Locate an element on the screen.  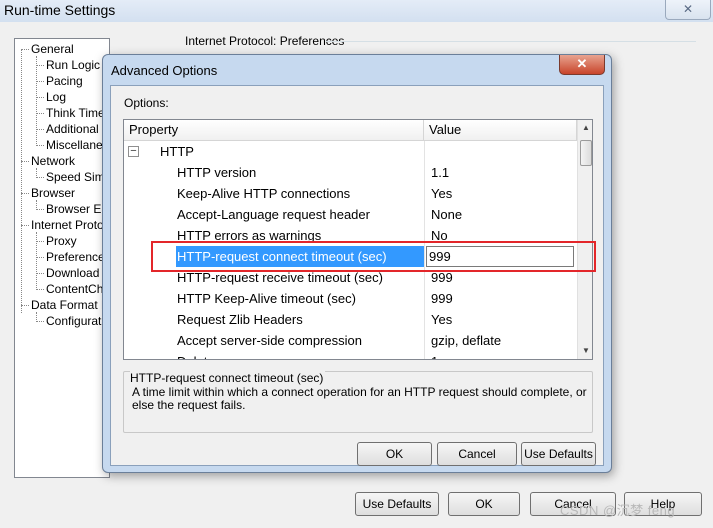
tree-item: Configuration is located at coordinates (77, 321).